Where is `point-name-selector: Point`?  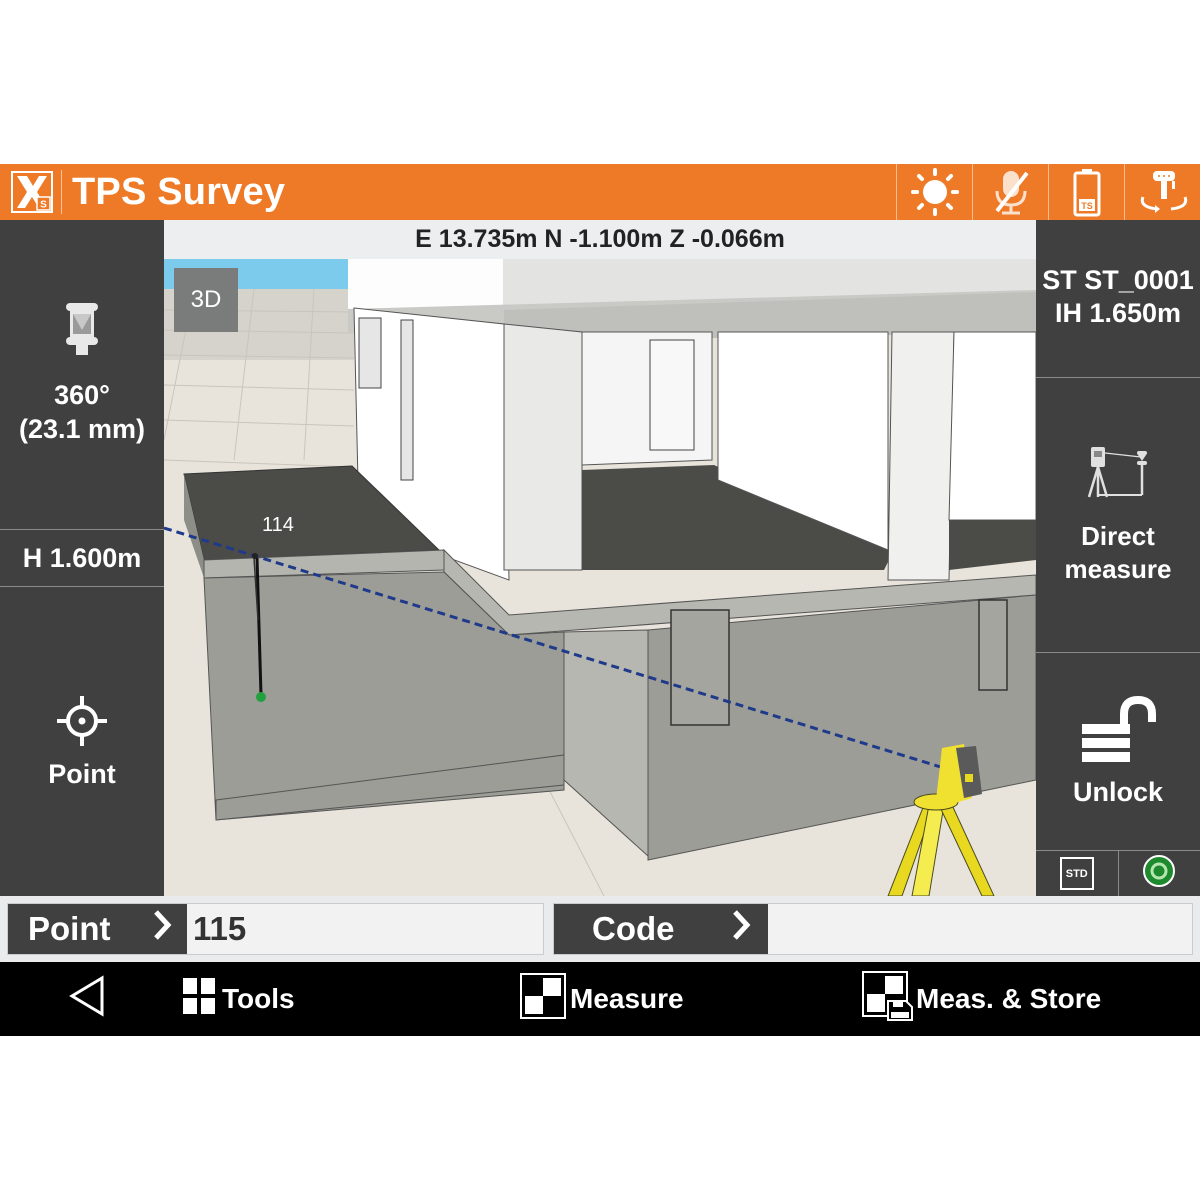
point-name-selector: Point is located at coordinates (97, 929).